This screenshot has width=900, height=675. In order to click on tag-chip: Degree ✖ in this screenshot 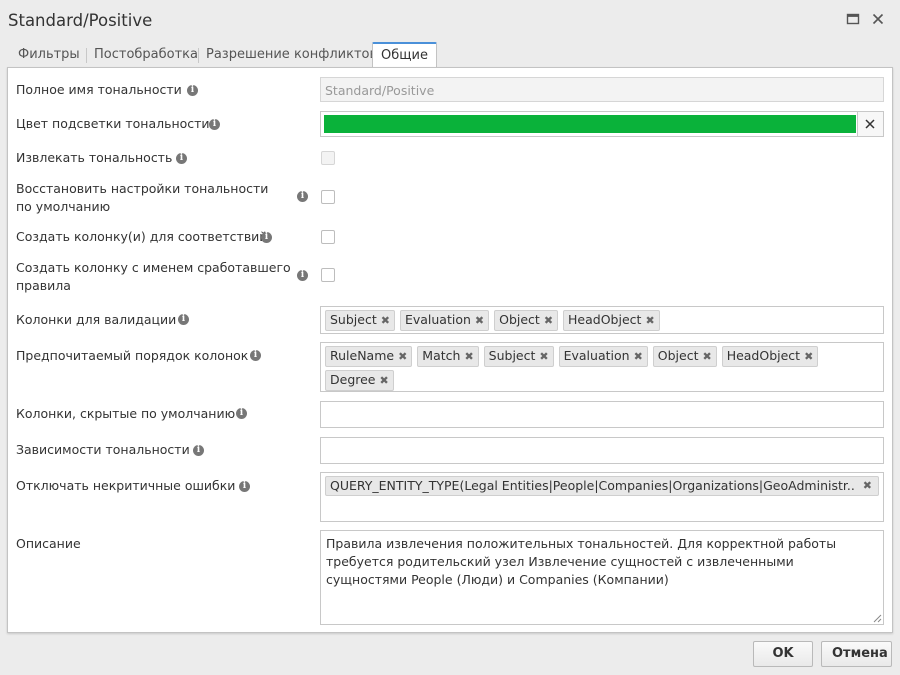, I will do `click(359, 380)`.